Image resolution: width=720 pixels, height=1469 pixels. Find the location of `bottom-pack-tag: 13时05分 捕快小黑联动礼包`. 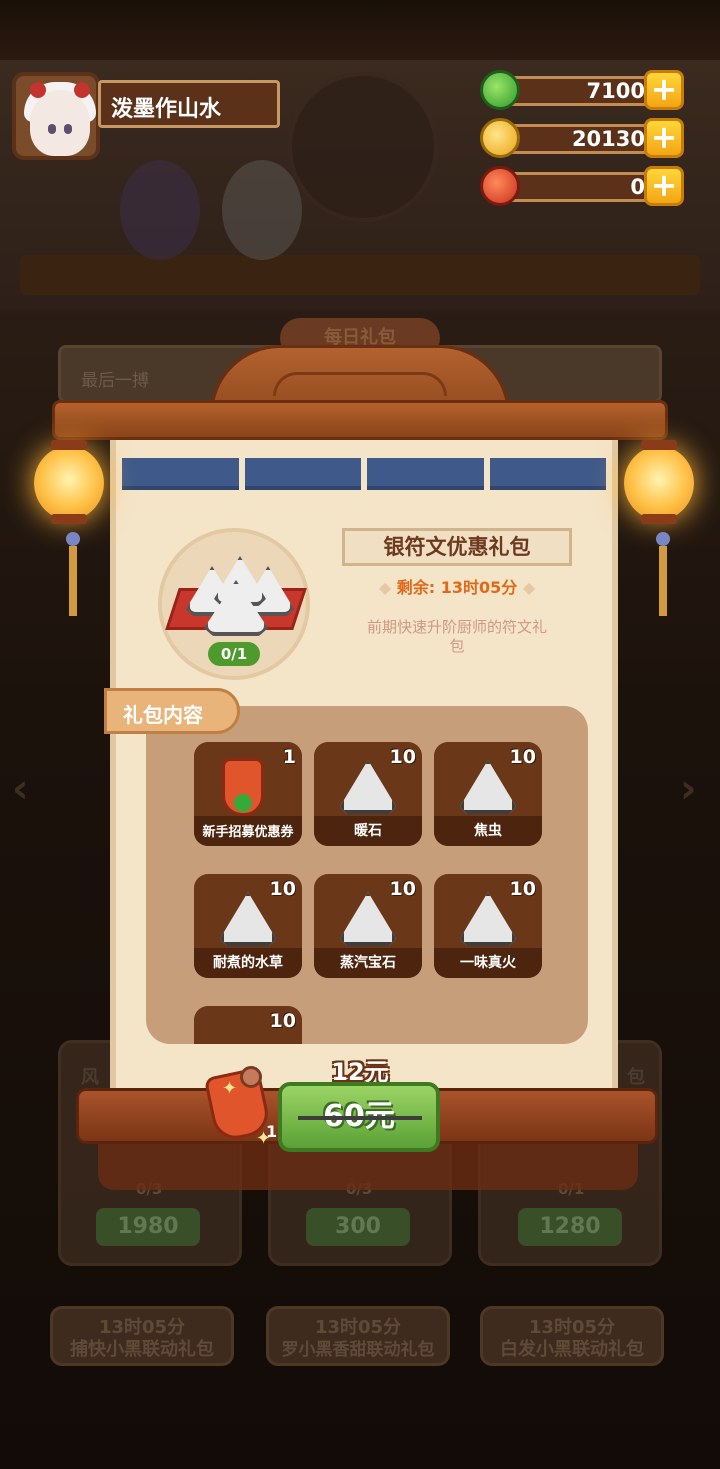

bottom-pack-tag: 13时05分 捕快小黑联动礼包 is located at coordinates (142, 1336).